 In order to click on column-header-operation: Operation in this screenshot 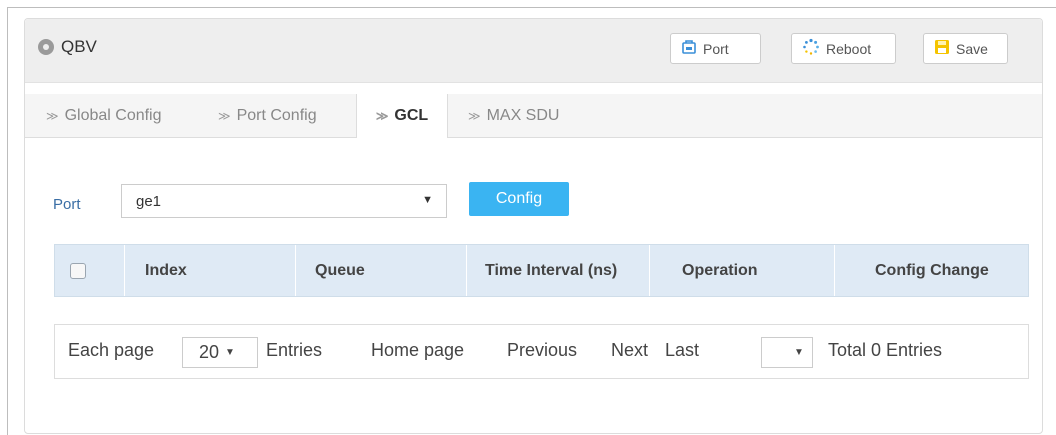, I will do `click(742, 270)`.